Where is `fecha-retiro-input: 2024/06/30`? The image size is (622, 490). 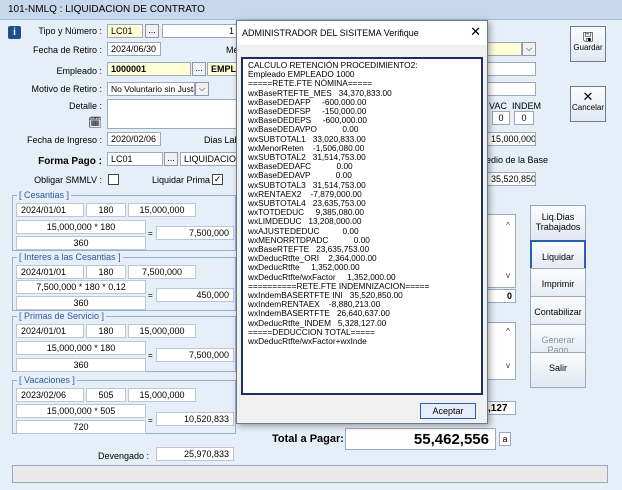
fecha-retiro-input: 2024/06/30 is located at coordinates (134, 49).